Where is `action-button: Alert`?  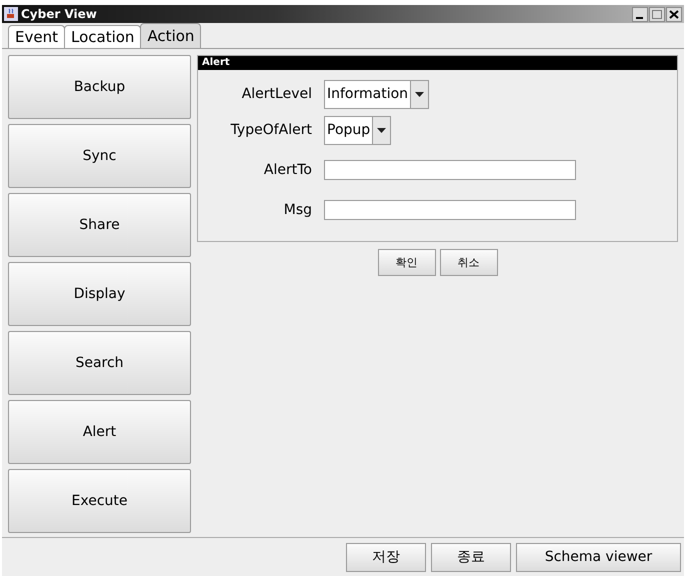 action-button: Alert is located at coordinates (99, 432).